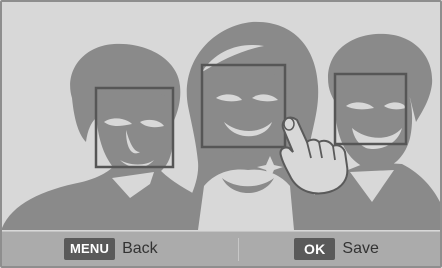 This screenshot has width=442, height=268. What do you see at coordinates (360, 248) in the screenshot?
I see `save-label: Save` at bounding box center [360, 248].